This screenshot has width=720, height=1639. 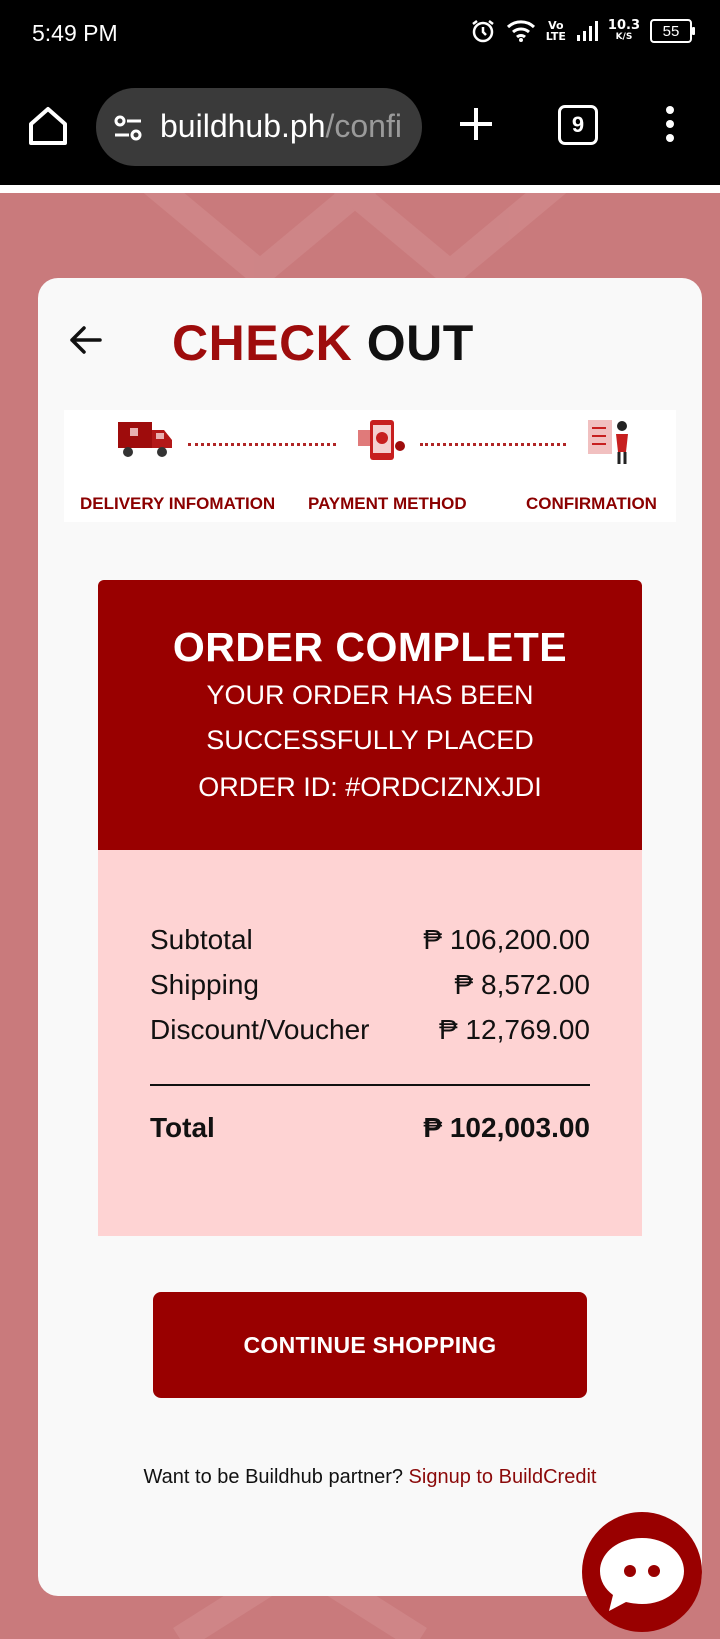 I want to click on status-time: 5:49 PM, so click(x=75, y=33).